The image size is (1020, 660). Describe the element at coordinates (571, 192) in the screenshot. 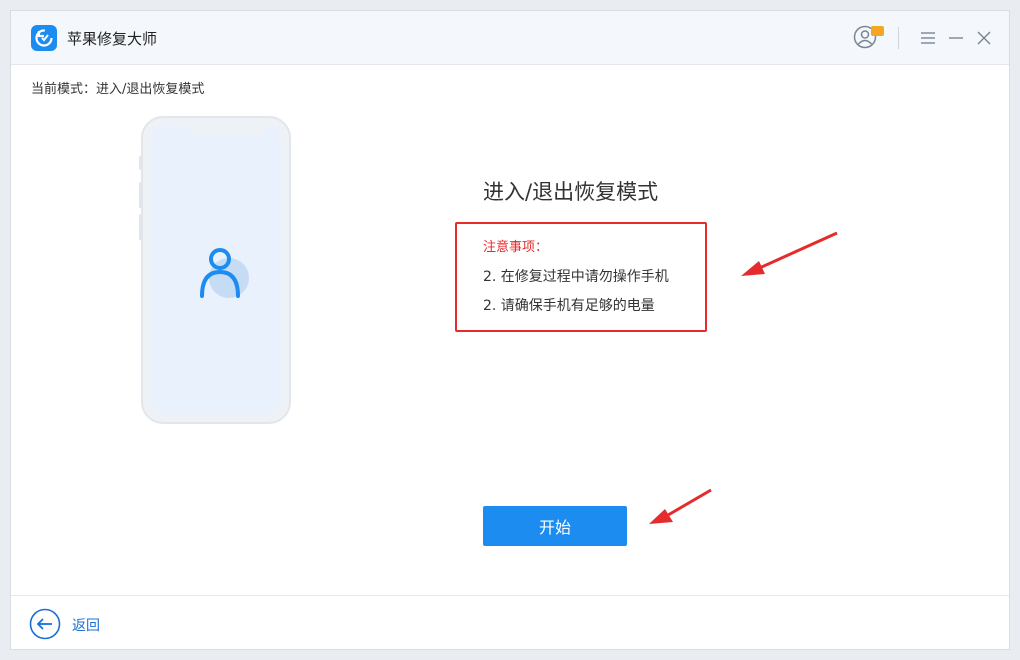

I see `page-heading: 进入/退出恢复模式` at that location.